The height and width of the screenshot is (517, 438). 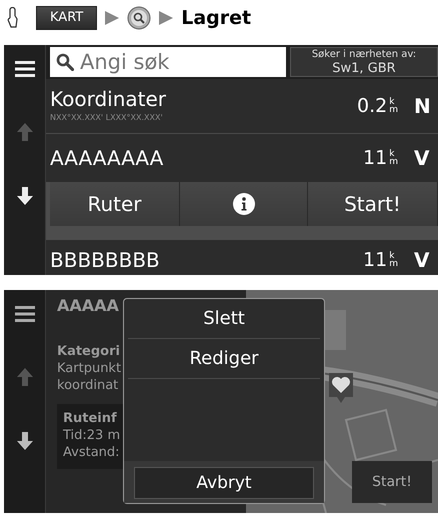 I want to click on heart-pin-icon, so click(x=341, y=389).